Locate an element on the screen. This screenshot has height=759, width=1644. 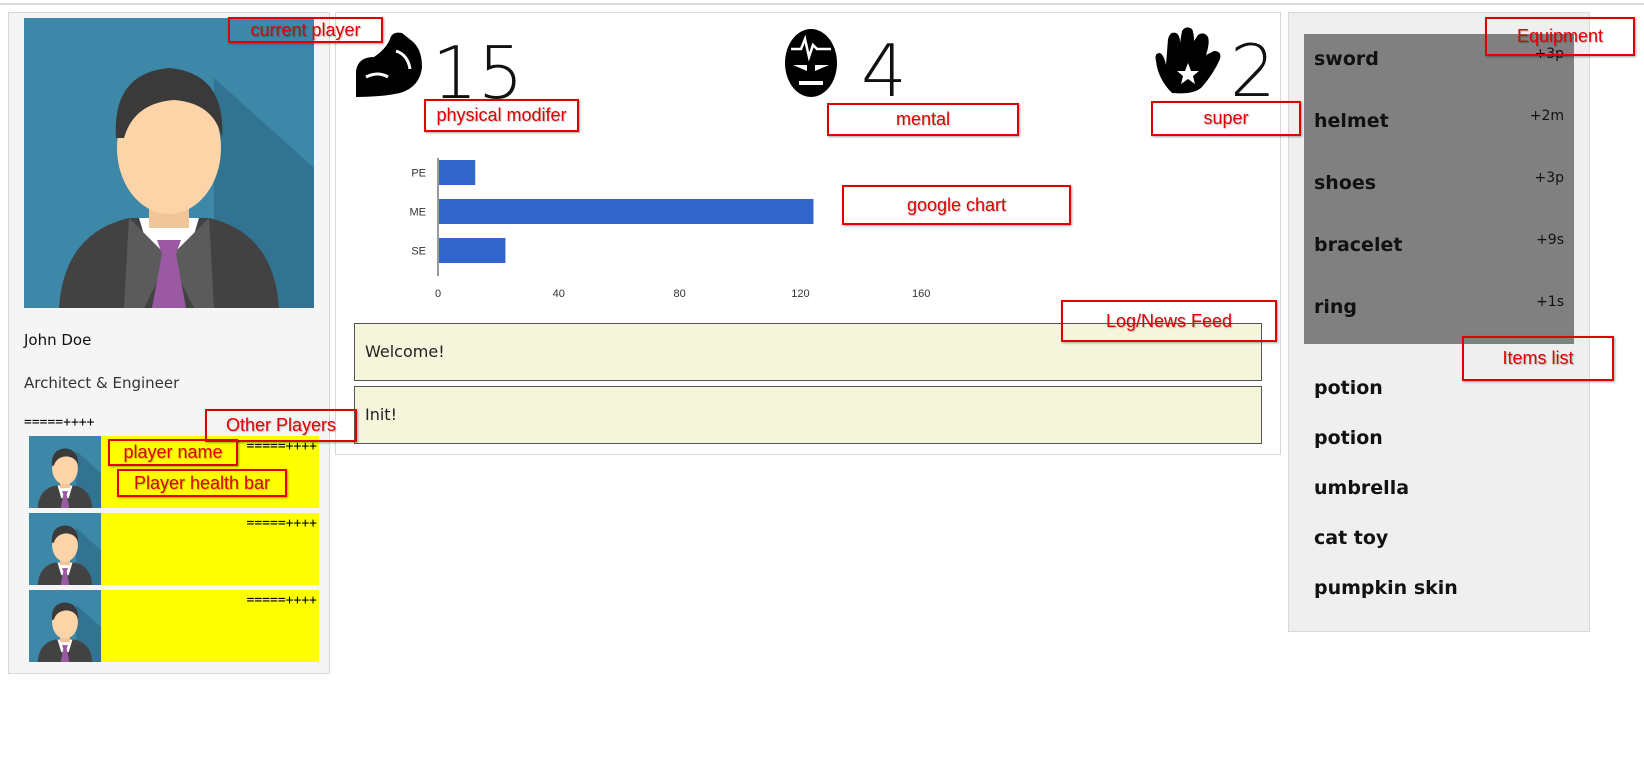
list-item: cat toy is located at coordinates (1386, 548).